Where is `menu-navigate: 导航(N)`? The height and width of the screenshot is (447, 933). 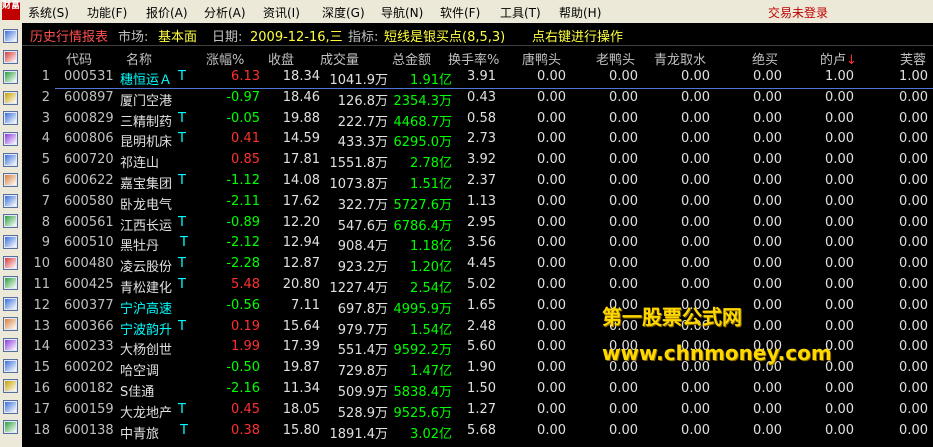
menu-navigate: 导航(N) is located at coordinates (402, 12).